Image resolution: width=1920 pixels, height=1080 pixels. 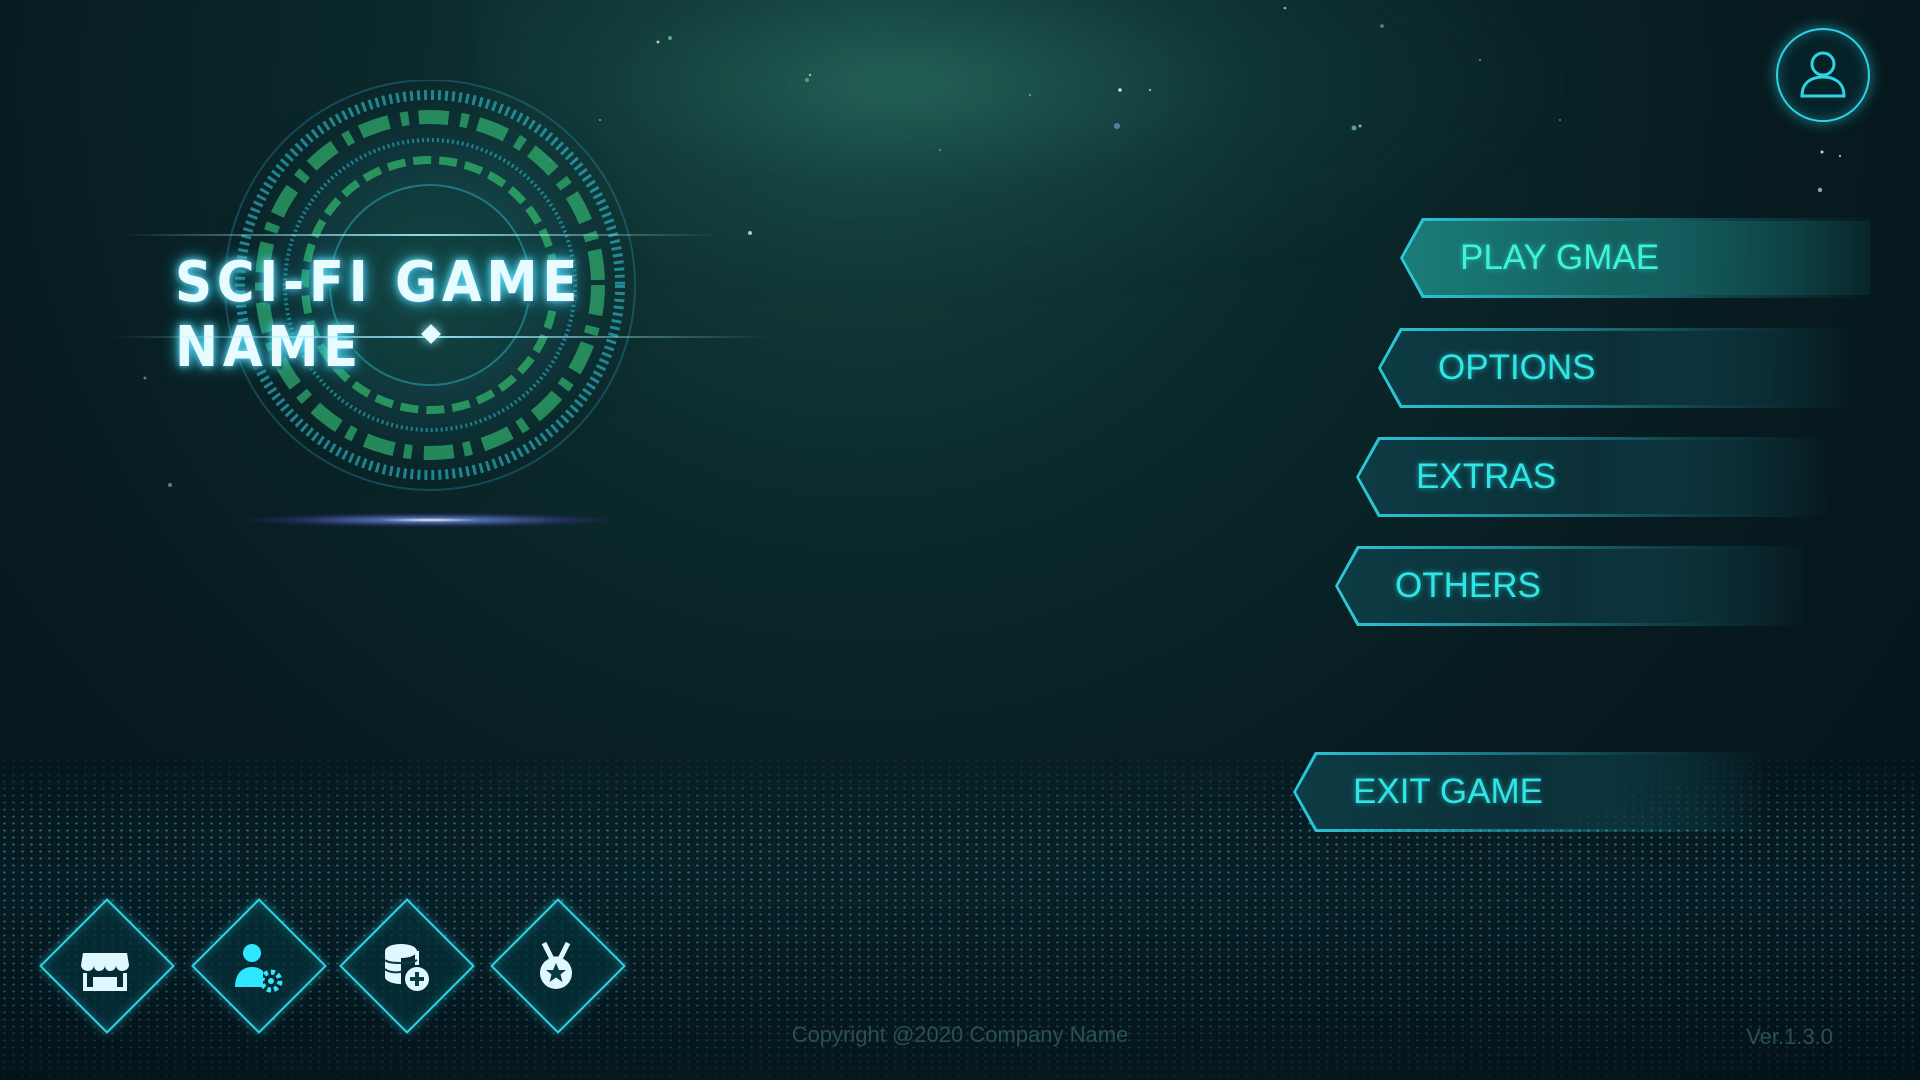 I want to click on others-label: OTHERS, so click(x=1468, y=585).